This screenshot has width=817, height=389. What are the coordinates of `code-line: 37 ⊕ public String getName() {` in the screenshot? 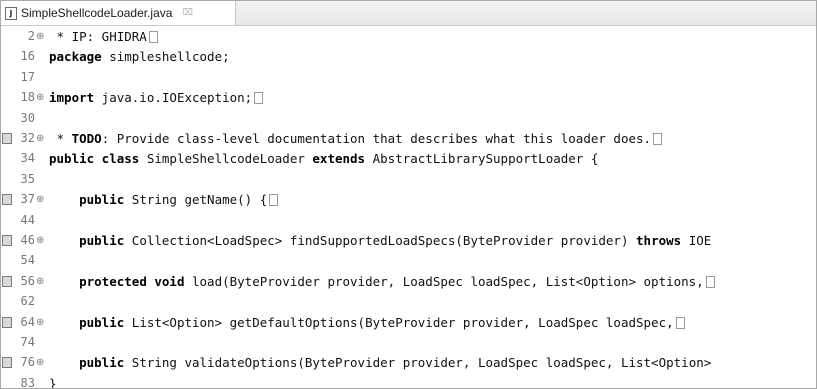 It's located at (408, 199).